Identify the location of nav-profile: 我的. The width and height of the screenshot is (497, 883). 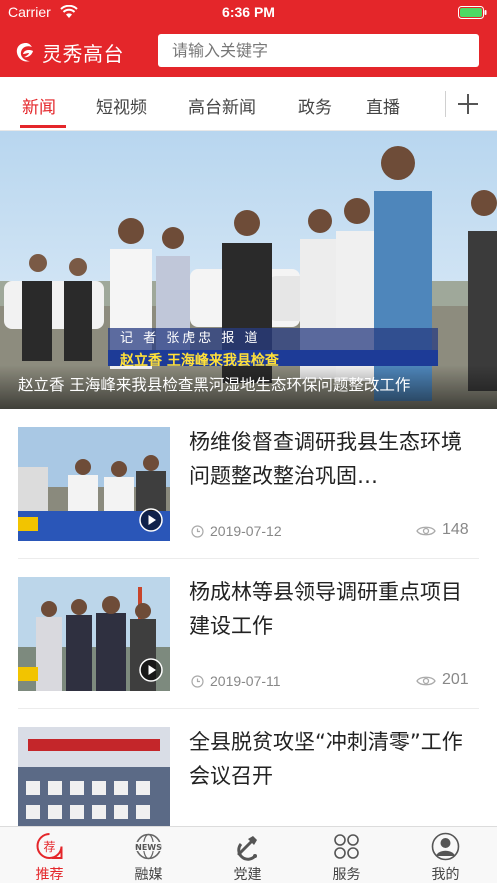
(445, 855).